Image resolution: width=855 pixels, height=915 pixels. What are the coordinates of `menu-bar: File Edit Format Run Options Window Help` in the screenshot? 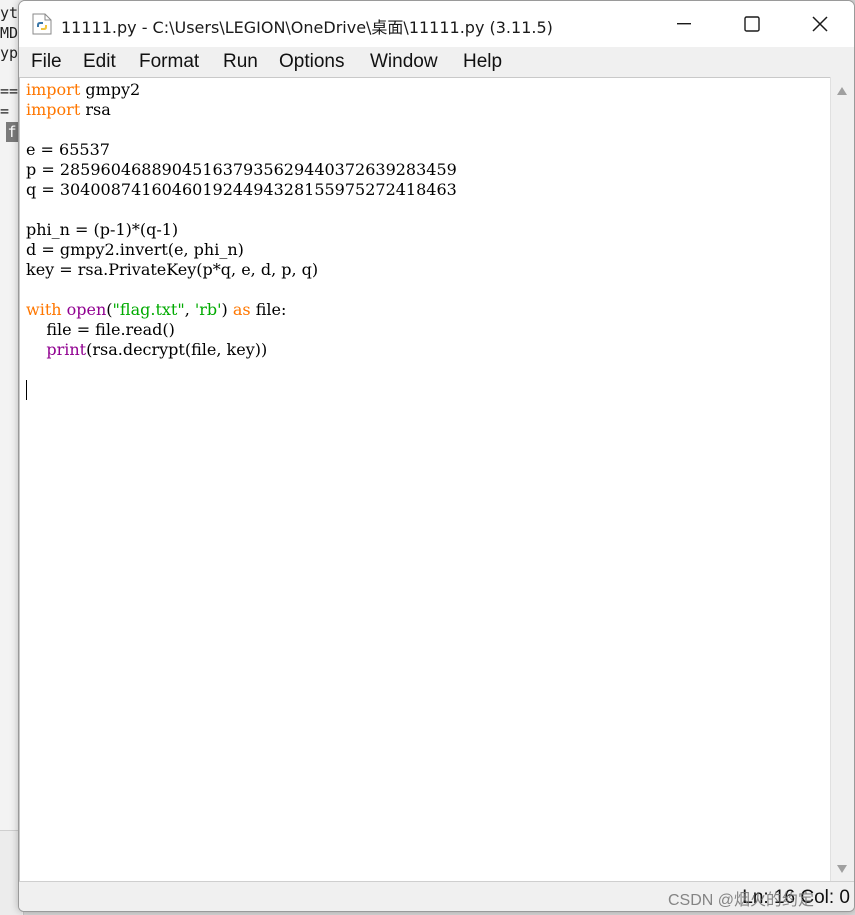 It's located at (436, 62).